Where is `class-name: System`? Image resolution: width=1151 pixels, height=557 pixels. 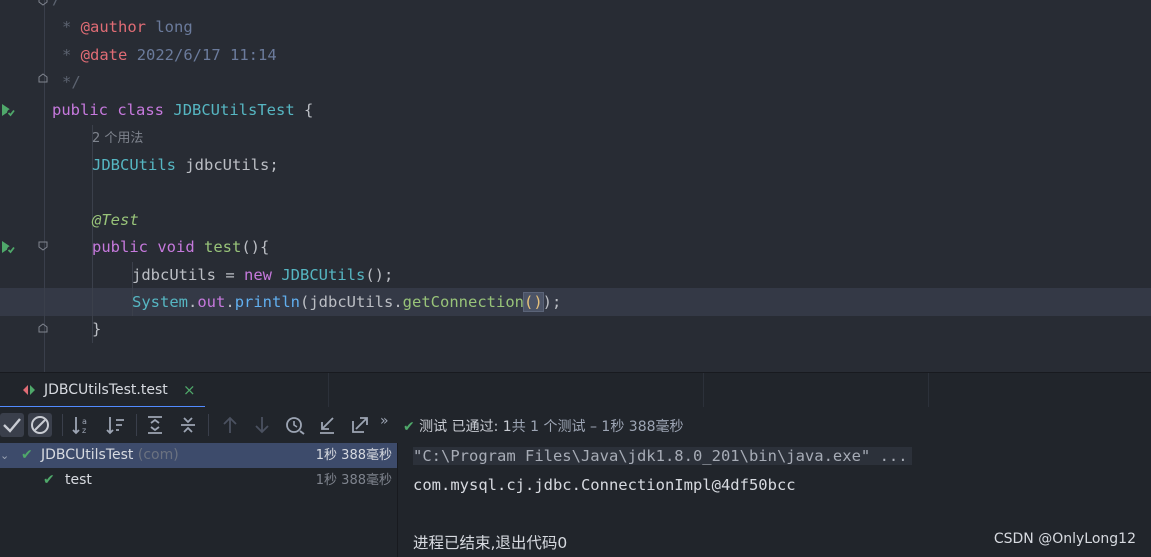
class-name: System is located at coordinates (160, 302).